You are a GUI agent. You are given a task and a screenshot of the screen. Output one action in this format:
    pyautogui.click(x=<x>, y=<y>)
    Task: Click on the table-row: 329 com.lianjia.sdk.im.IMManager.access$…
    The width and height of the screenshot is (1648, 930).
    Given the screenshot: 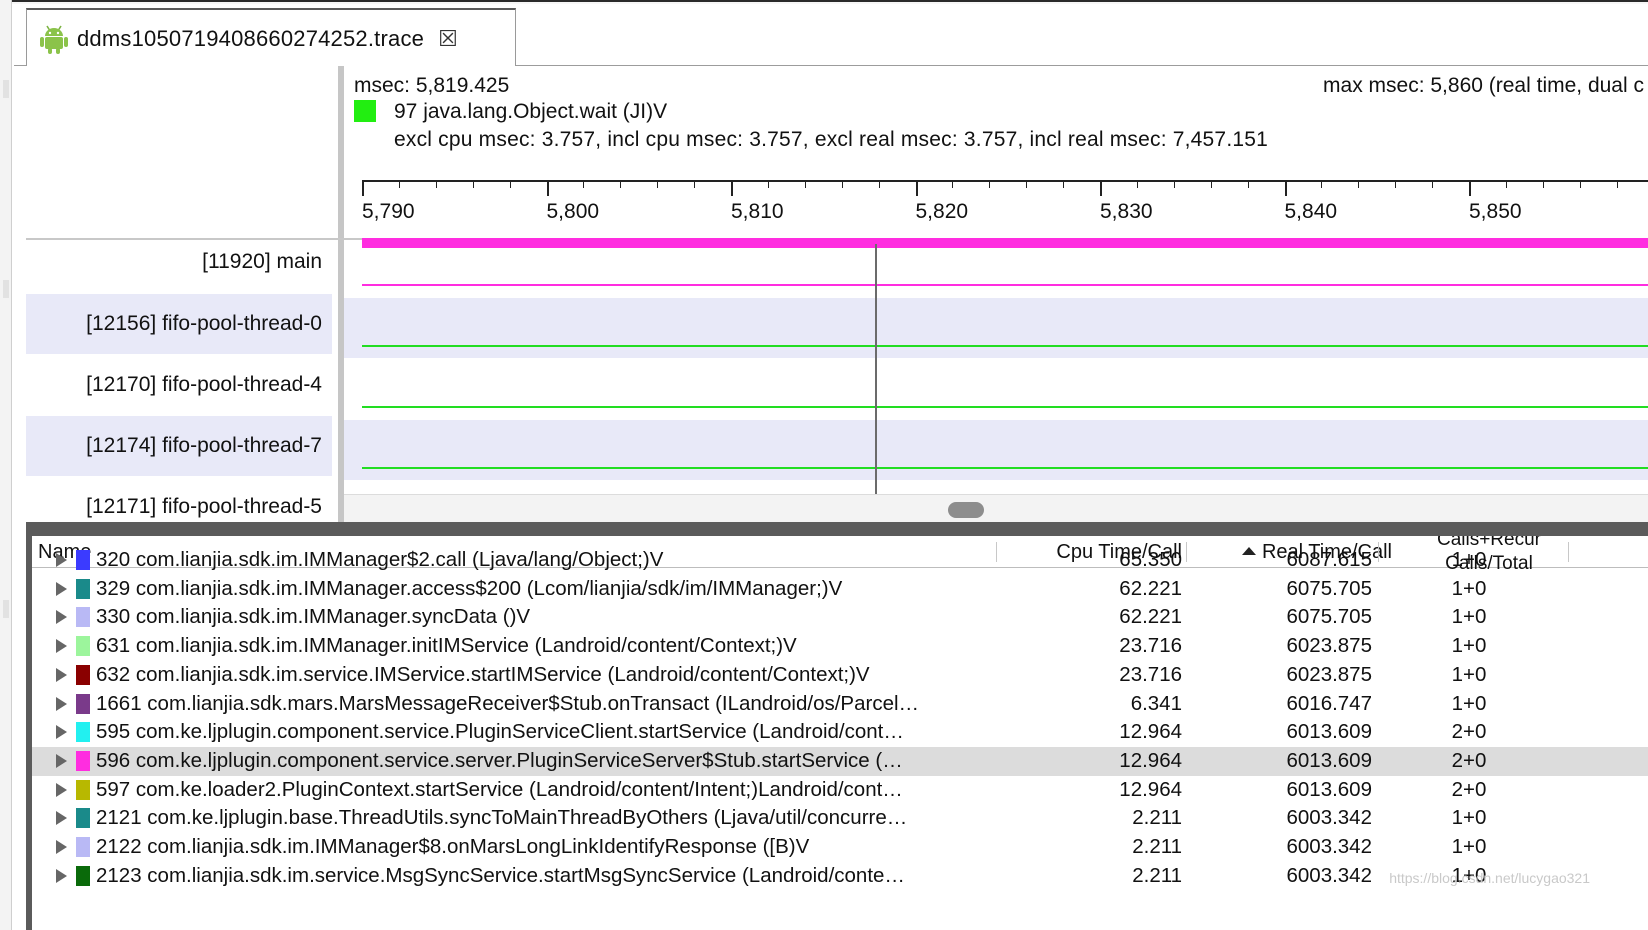 What is the action you would take?
    pyautogui.click(x=840, y=589)
    